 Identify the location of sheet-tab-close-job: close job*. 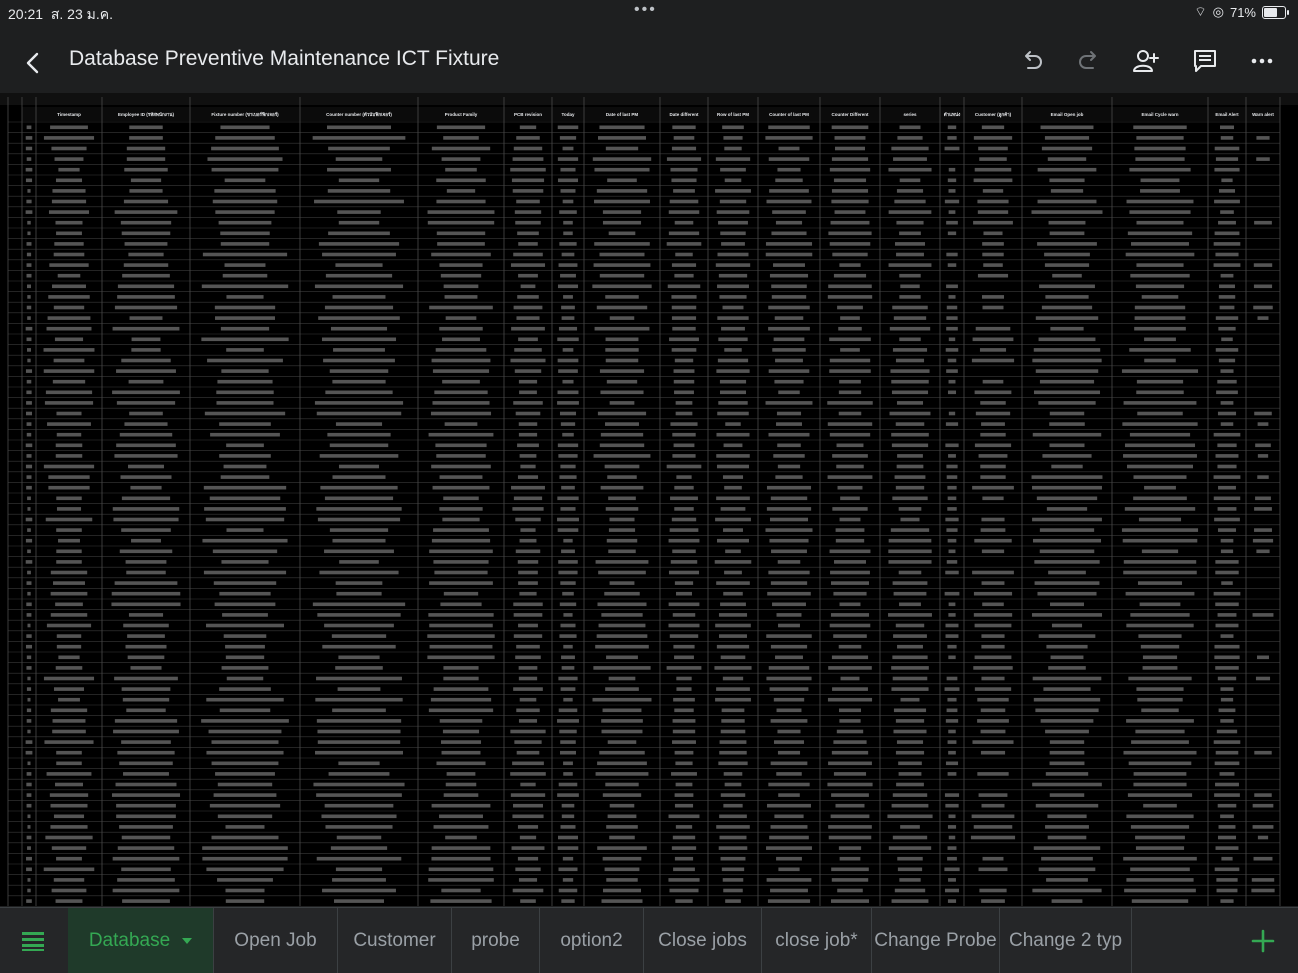
(817, 940).